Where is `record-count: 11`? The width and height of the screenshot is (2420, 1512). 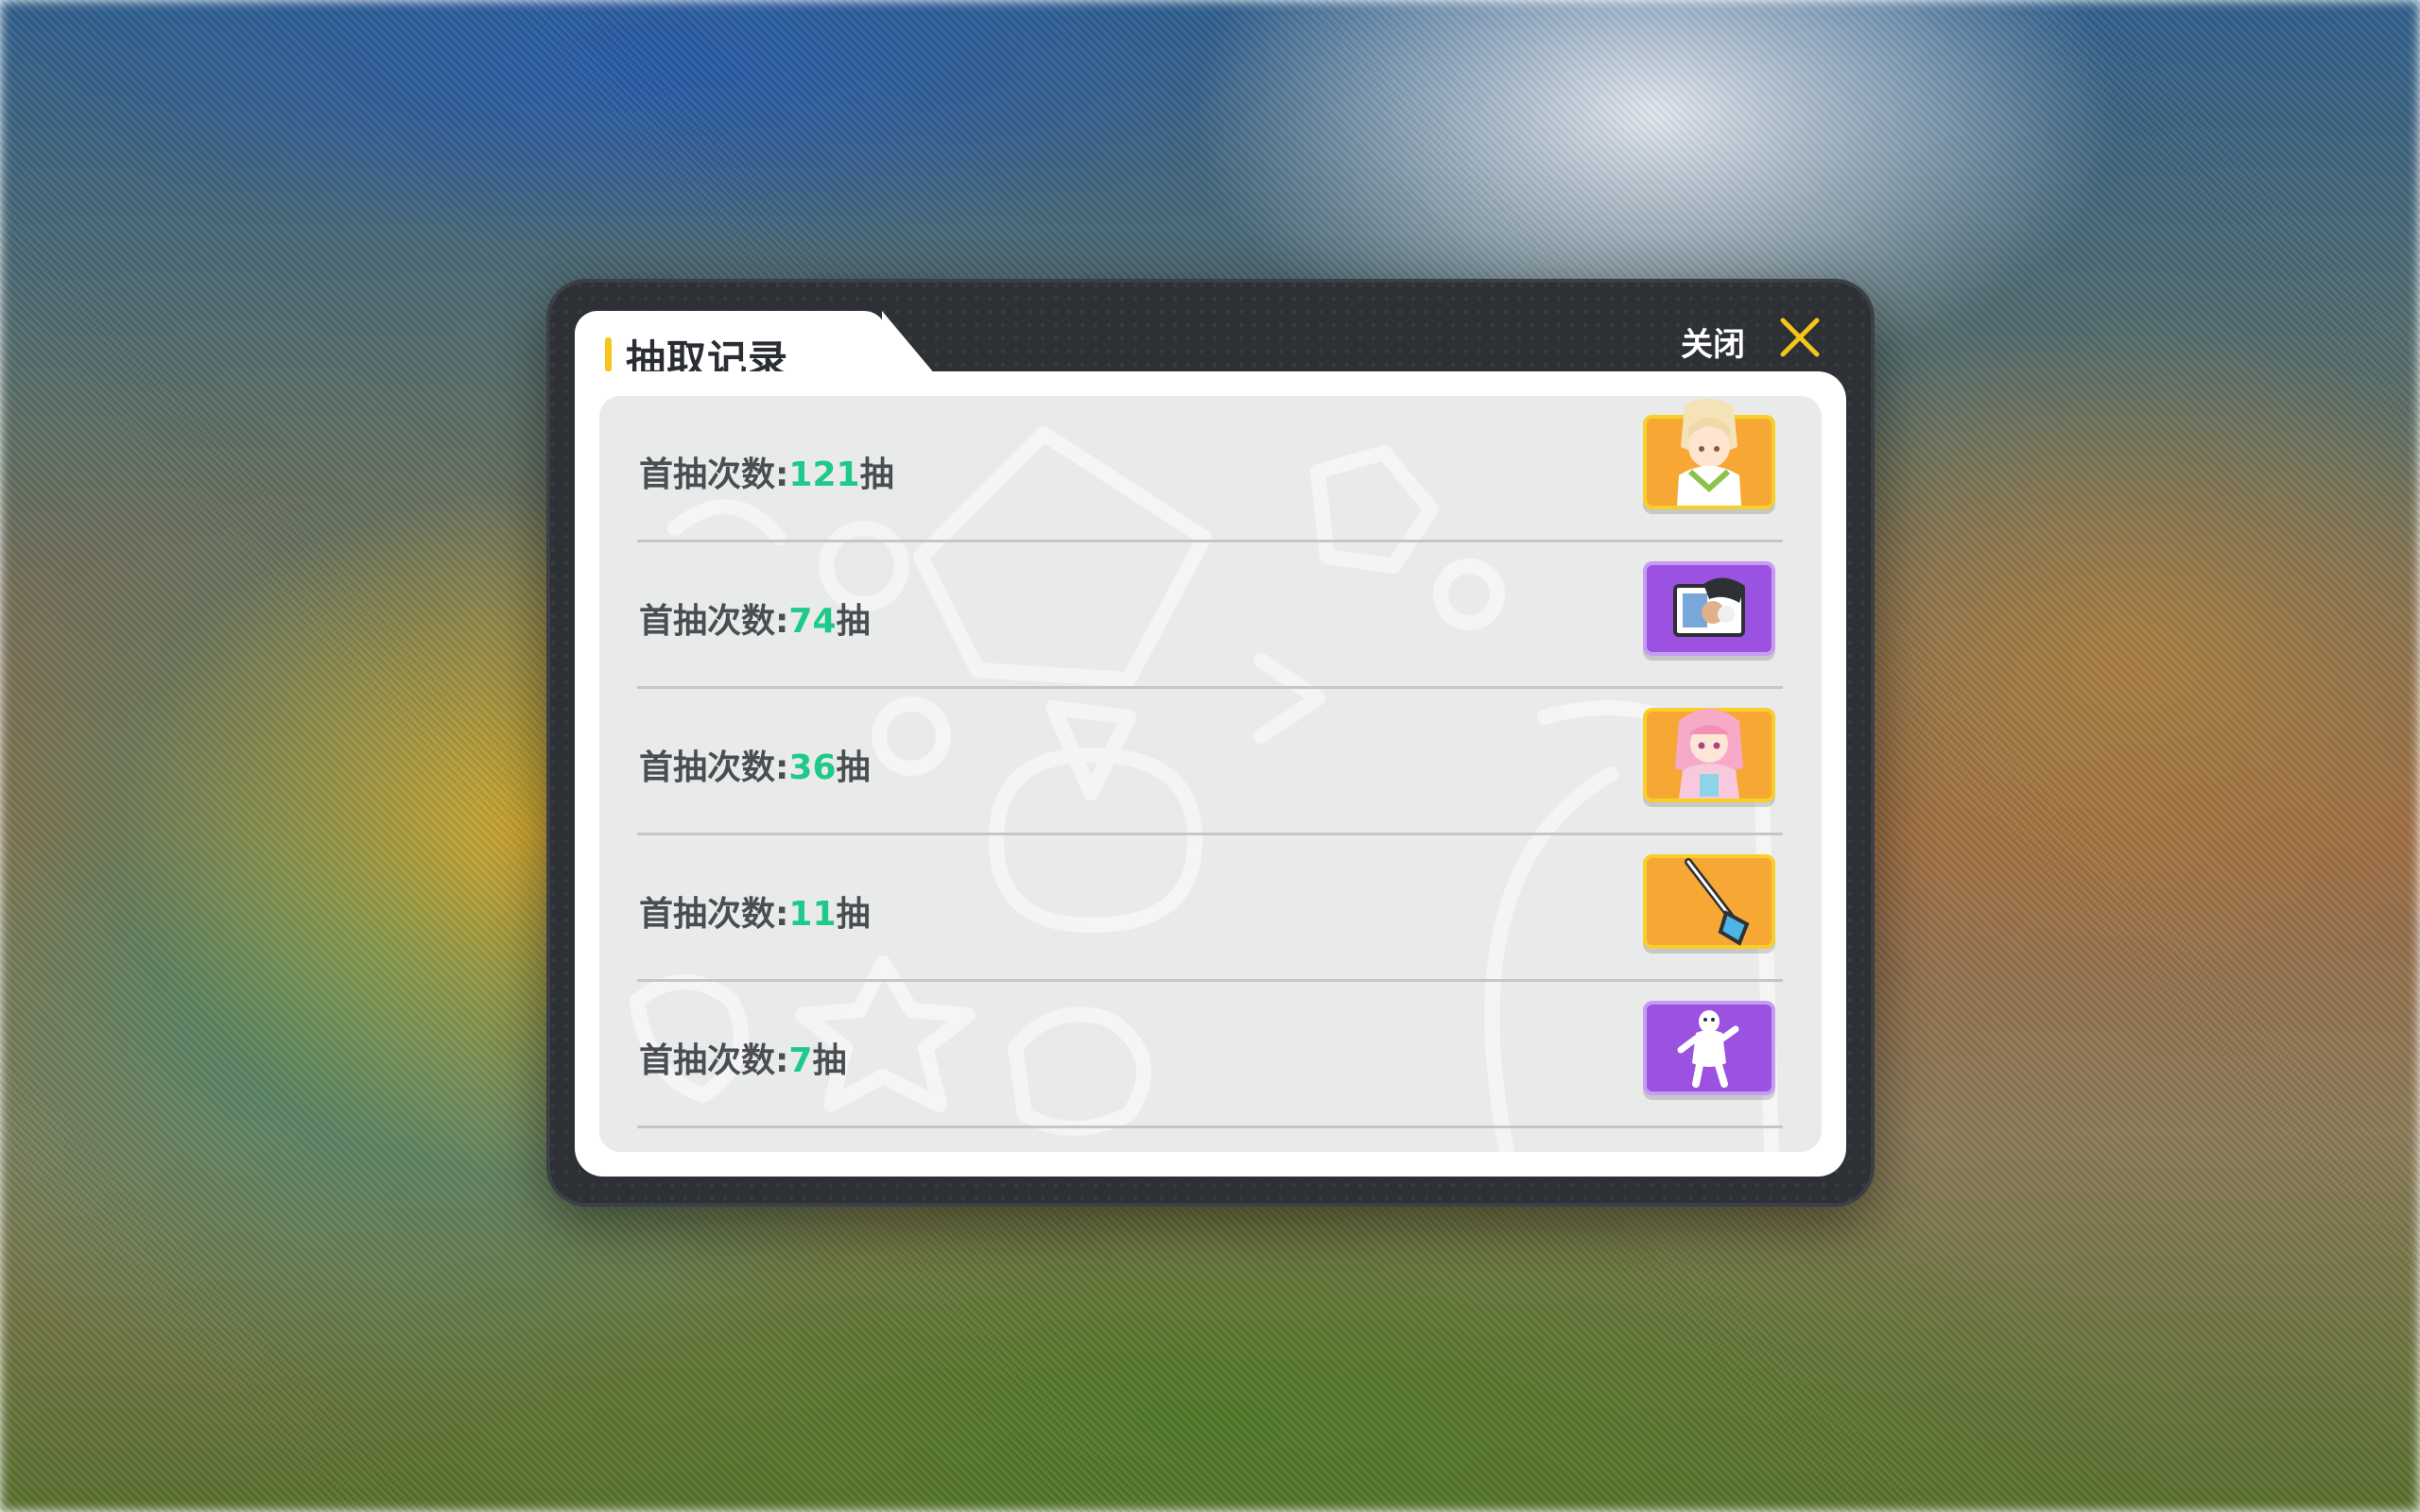 record-count: 11 is located at coordinates (813, 914).